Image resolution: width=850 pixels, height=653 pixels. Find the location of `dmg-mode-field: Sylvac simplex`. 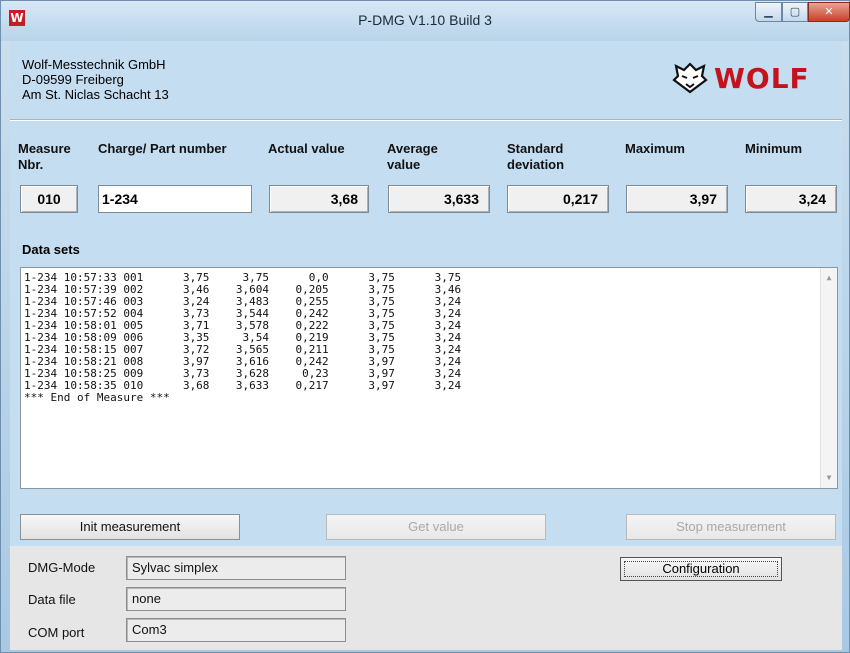

dmg-mode-field: Sylvac simplex is located at coordinates (236, 568).